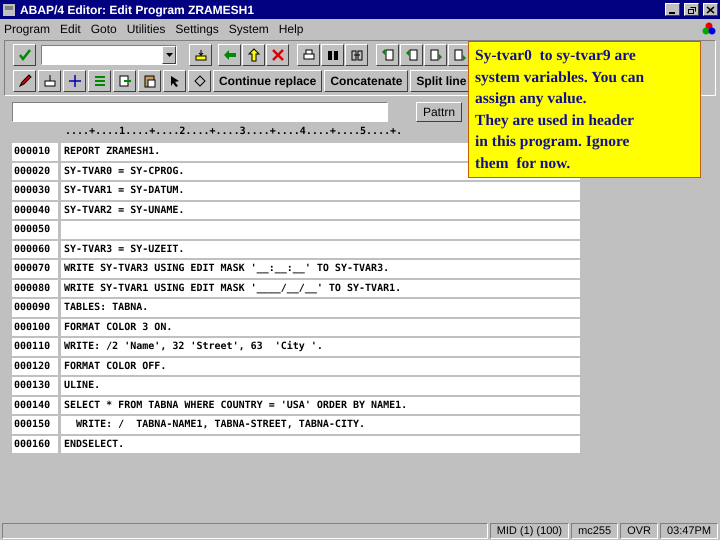  I want to click on code-line-field, so click(320, 229).